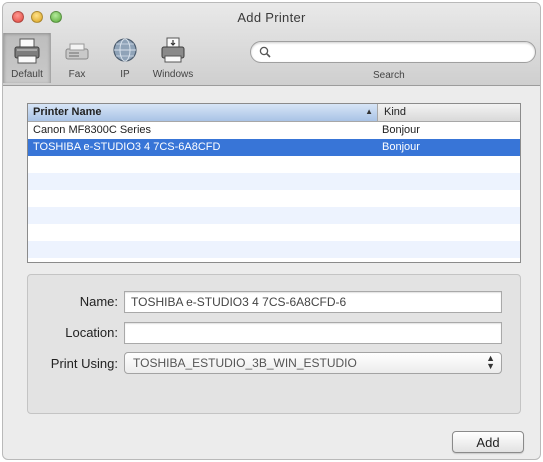 Image resolution: width=543 pixels, height=462 pixels. What do you see at coordinates (274, 147) in the screenshot?
I see `printer-row-selected: TOSHIBA e-STUDIO3 4 7CS-6A8CFD Bonjour` at bounding box center [274, 147].